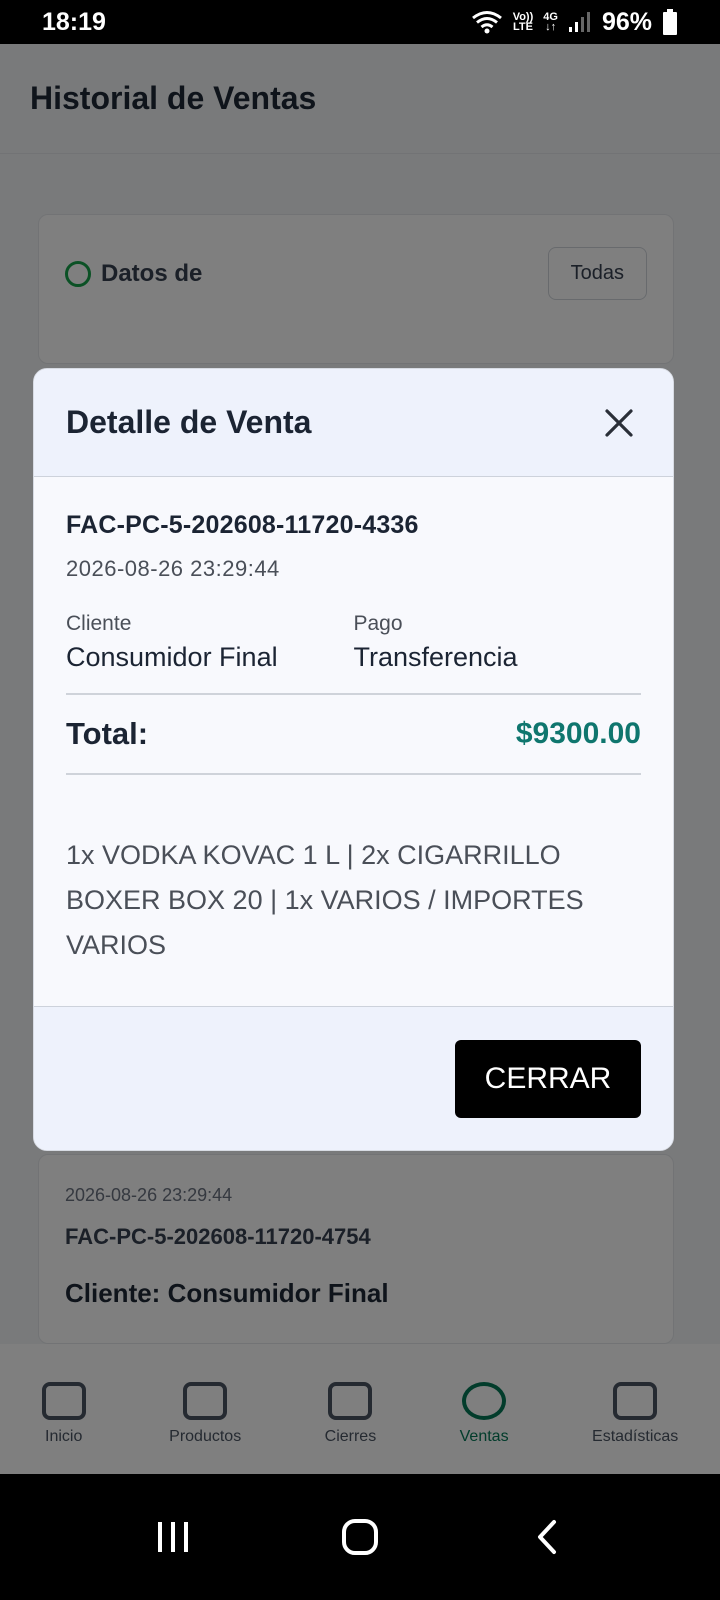 This screenshot has width=720, height=1600. I want to click on total-row: Total: $9300.00, so click(353, 734).